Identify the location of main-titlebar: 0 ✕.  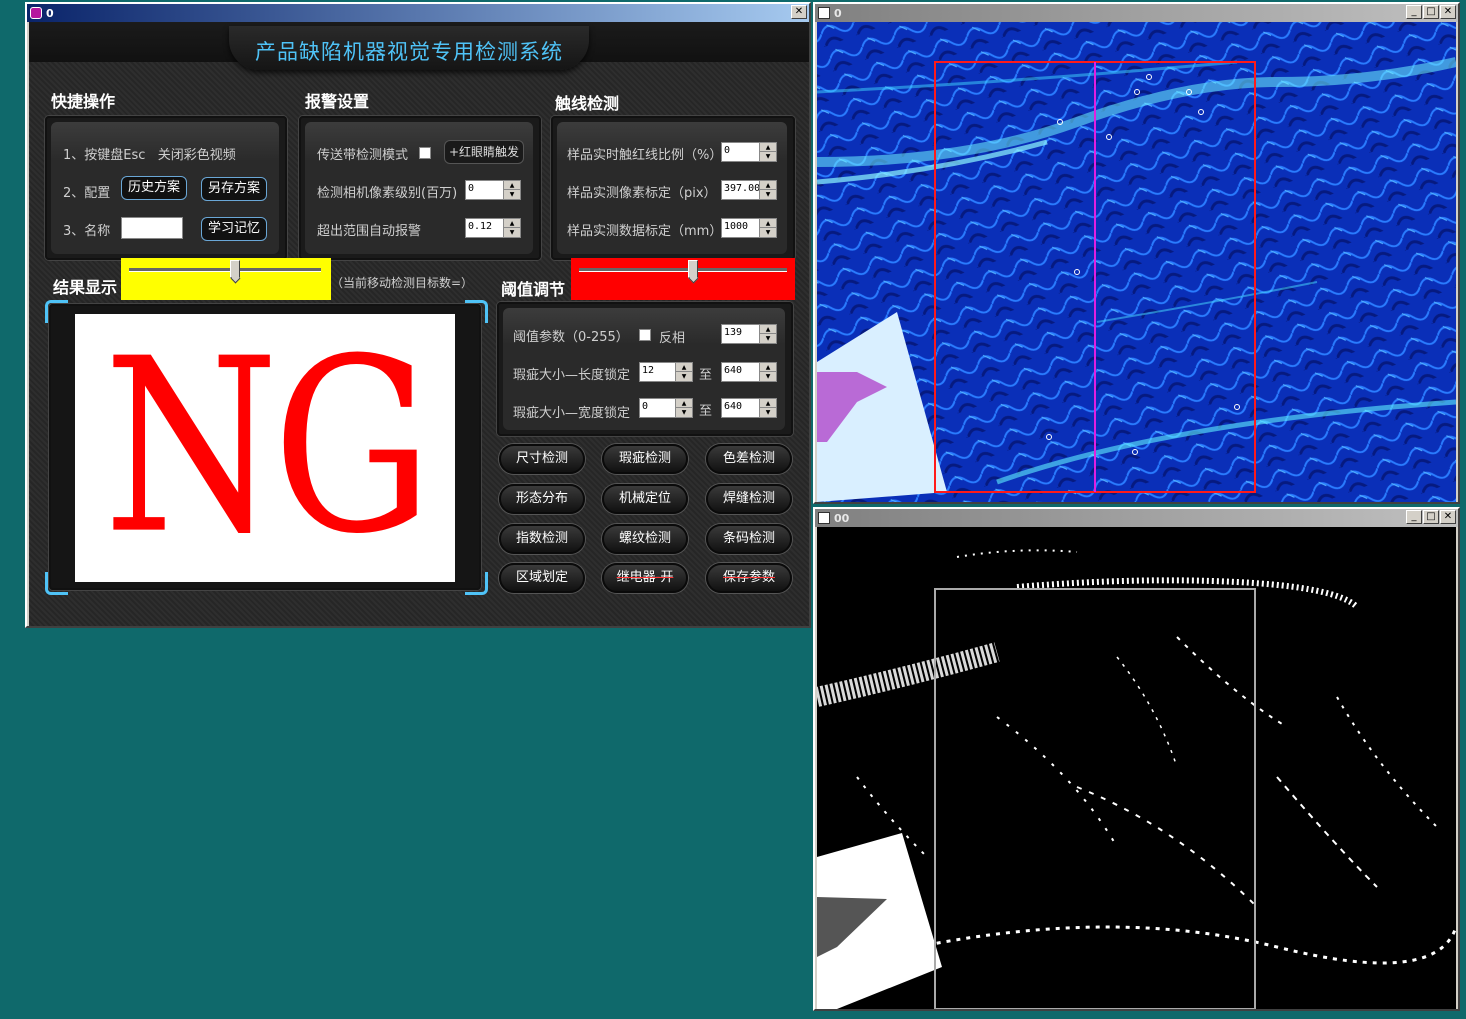
(418, 13).